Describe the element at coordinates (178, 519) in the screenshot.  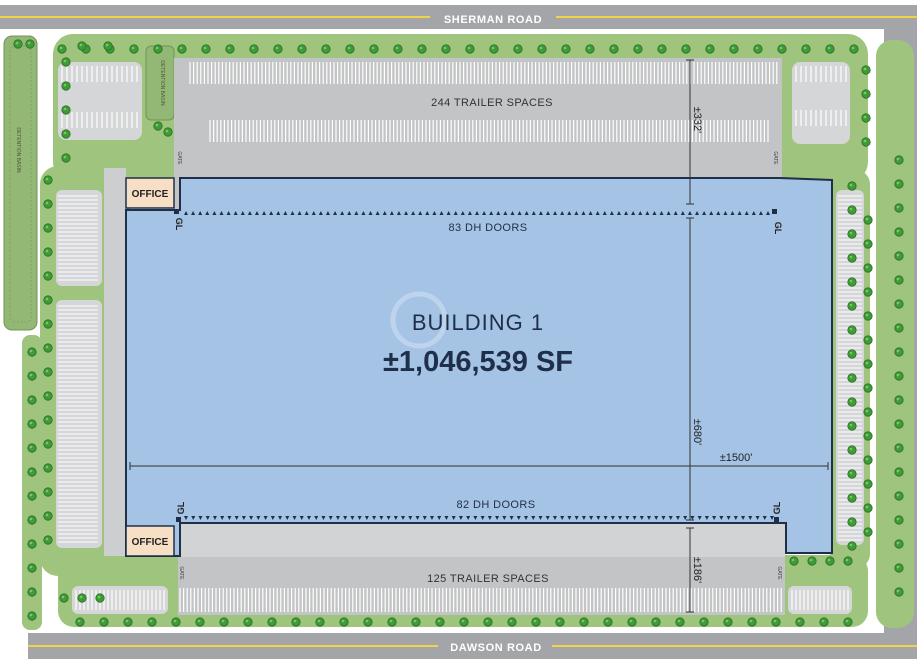
I see `gl-marker-sw` at that location.